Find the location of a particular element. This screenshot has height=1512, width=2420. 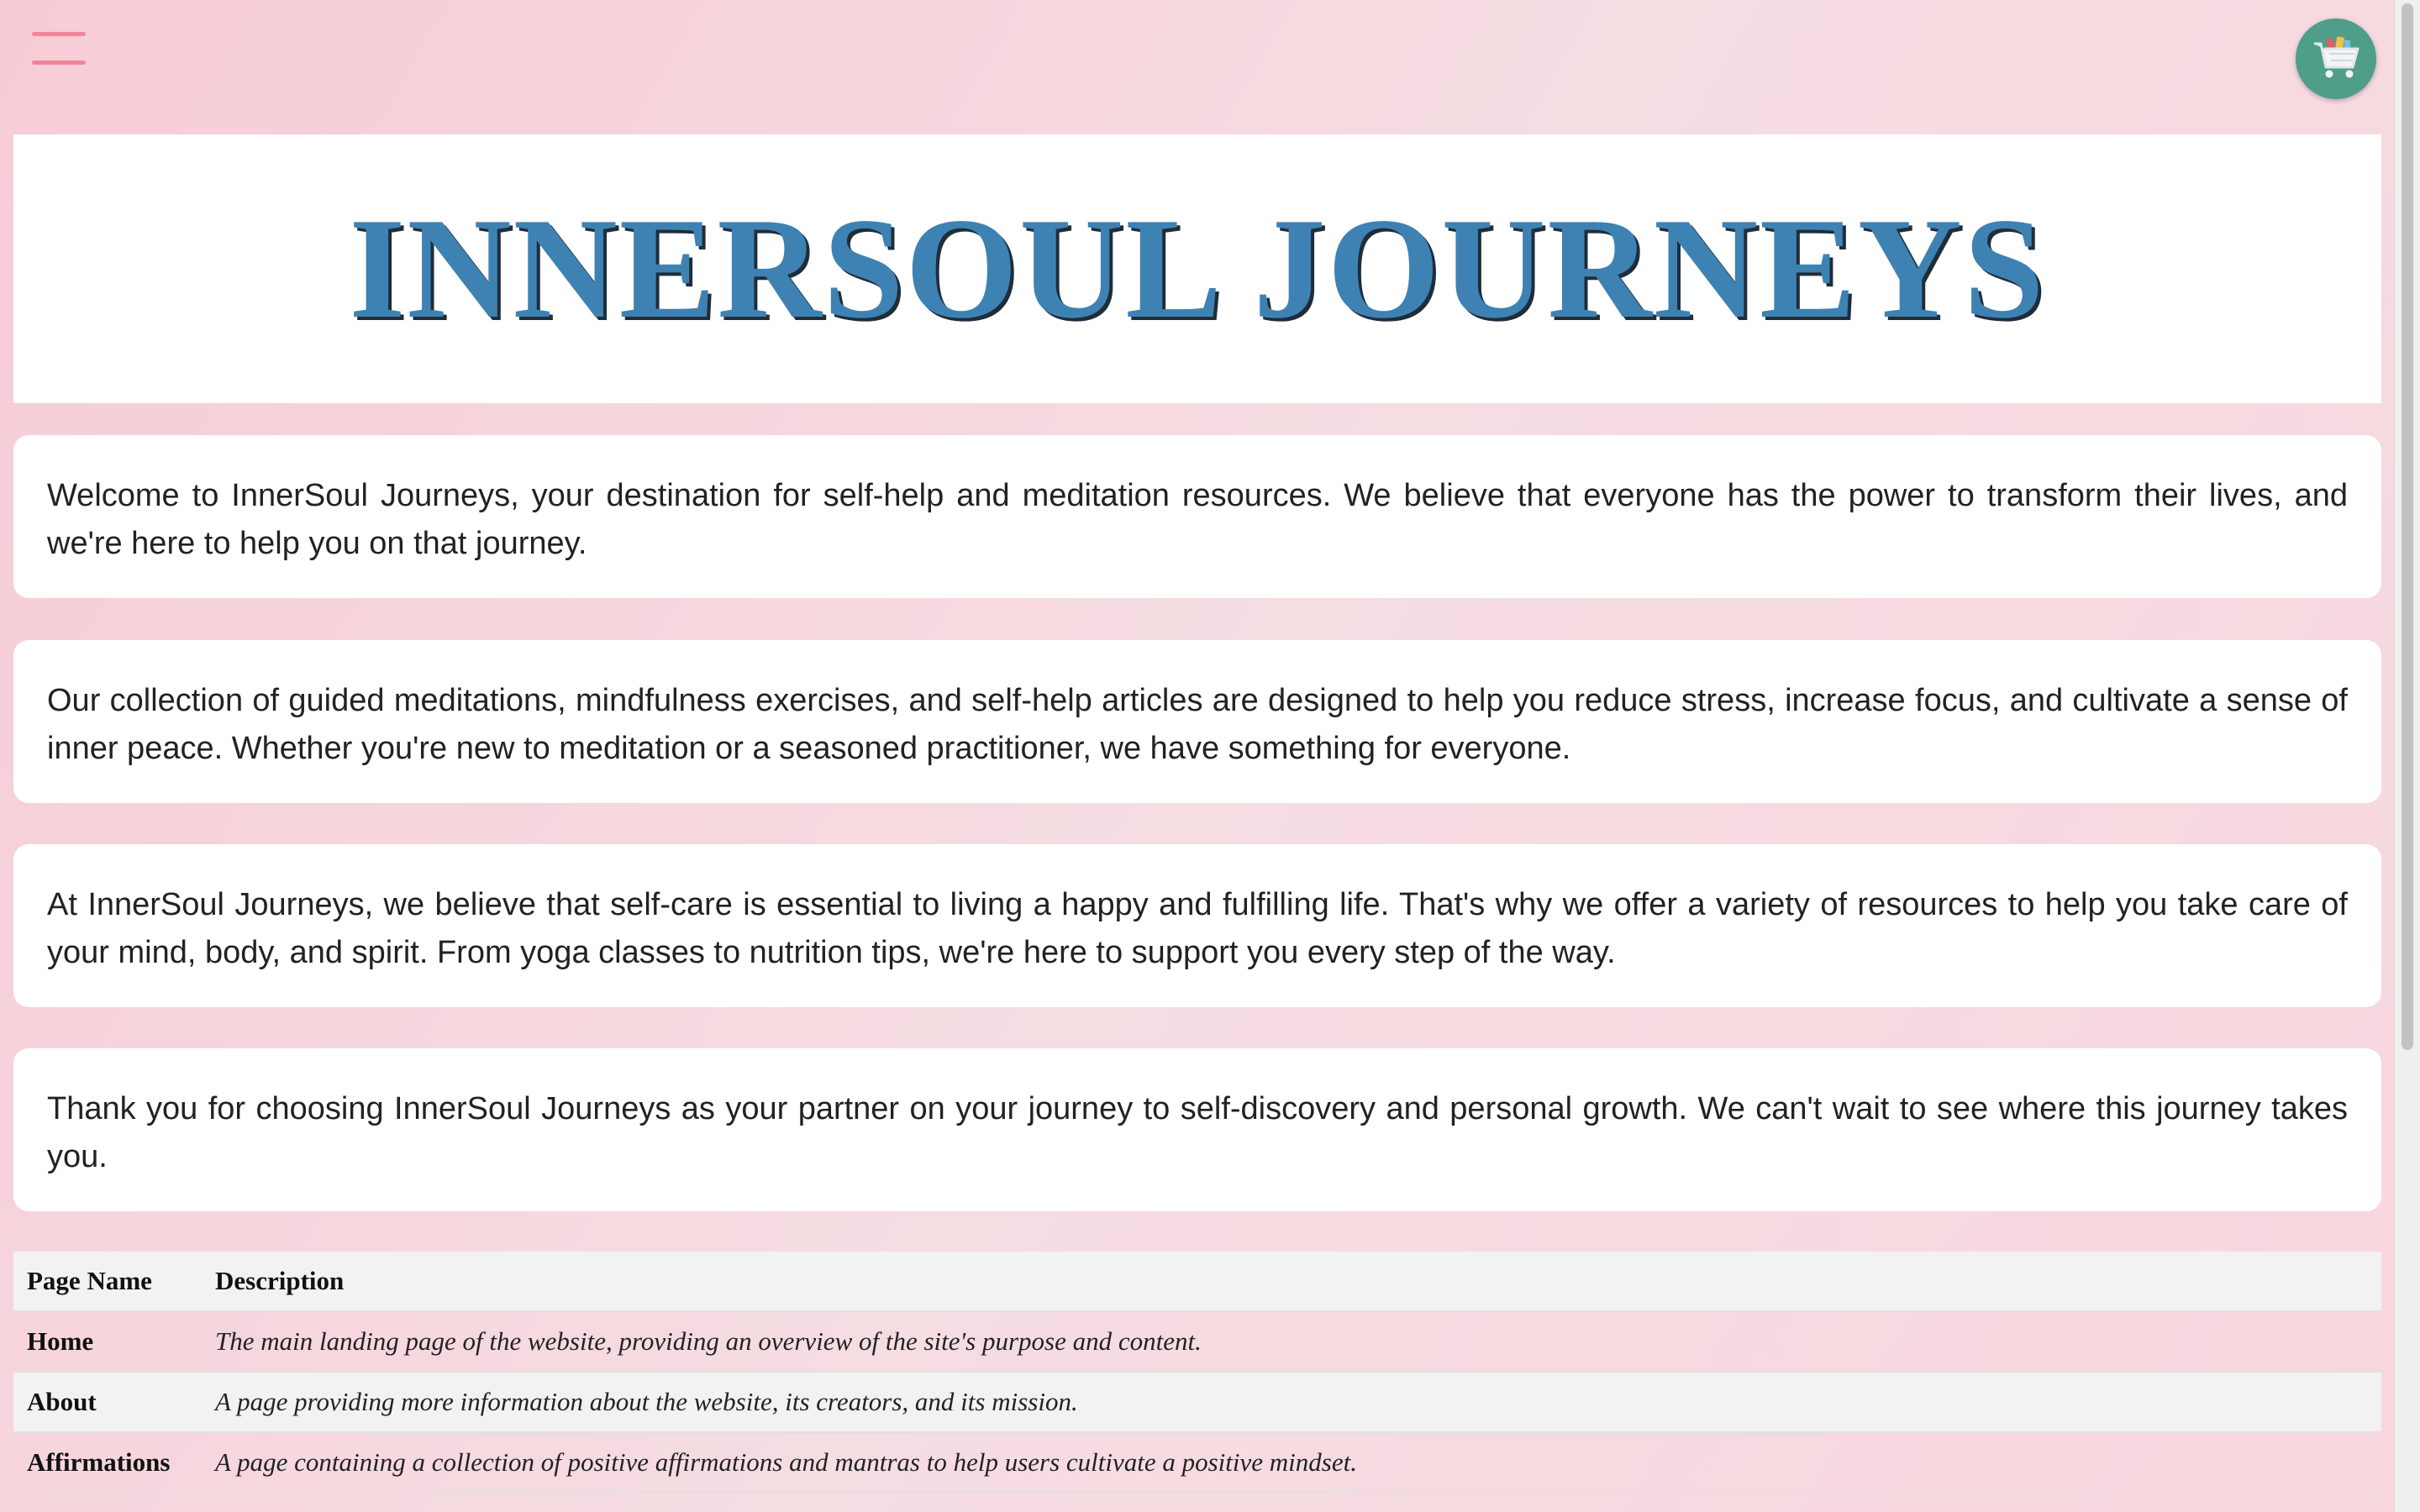

page-name-cell: About is located at coordinates (107, 1402).